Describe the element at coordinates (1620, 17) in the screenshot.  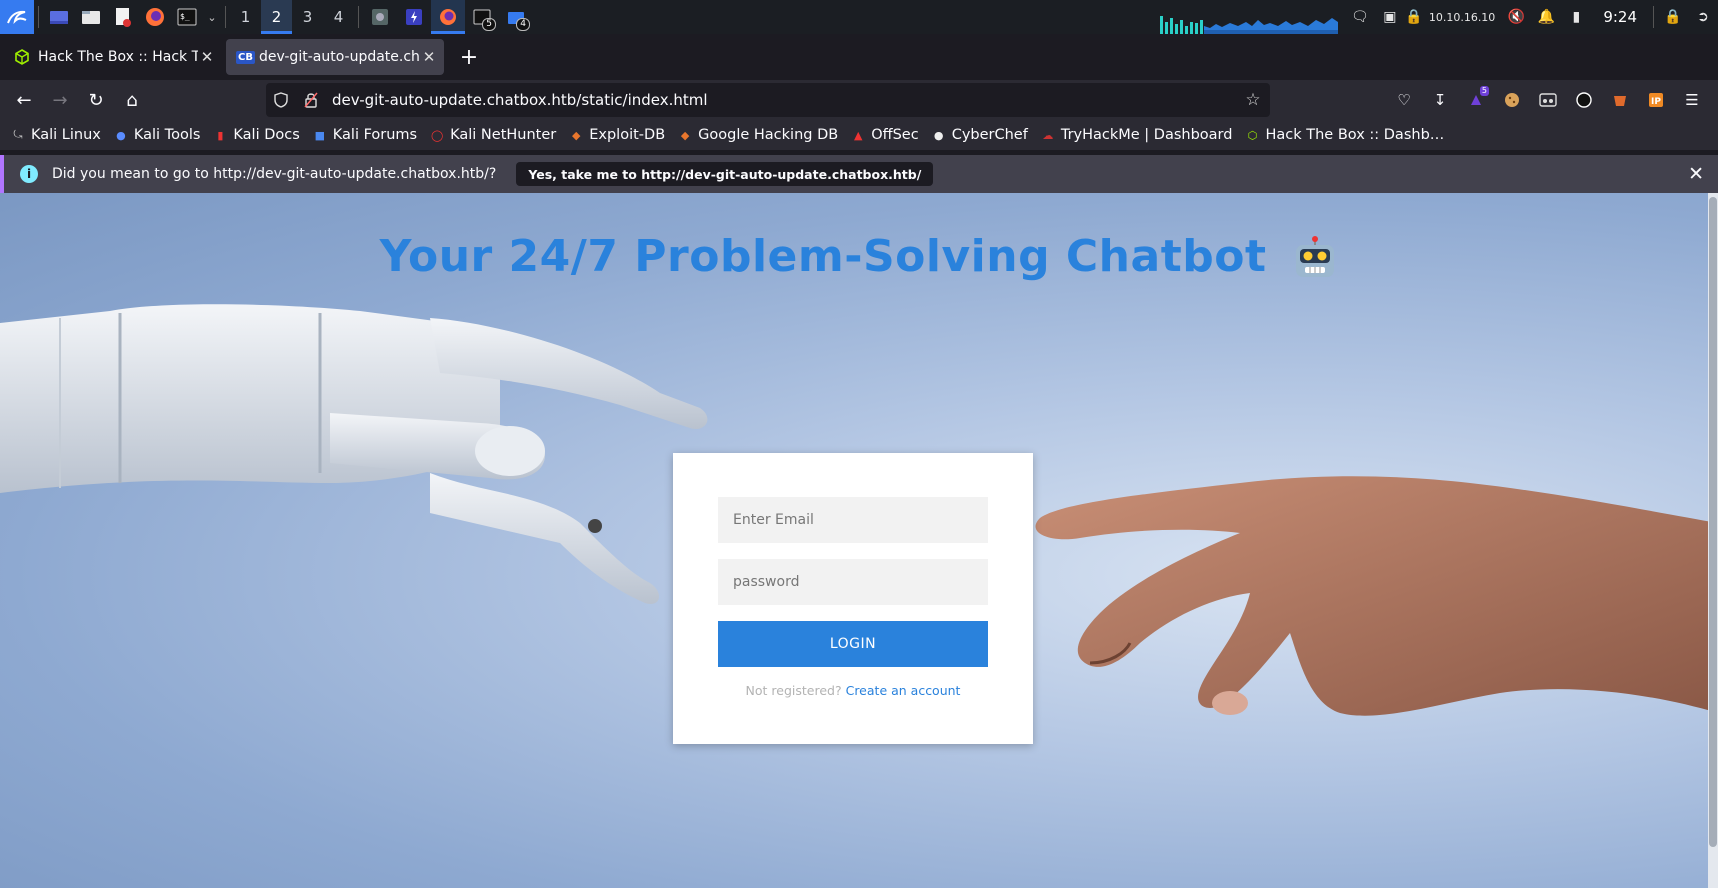
I see `clock: 9:24` at that location.